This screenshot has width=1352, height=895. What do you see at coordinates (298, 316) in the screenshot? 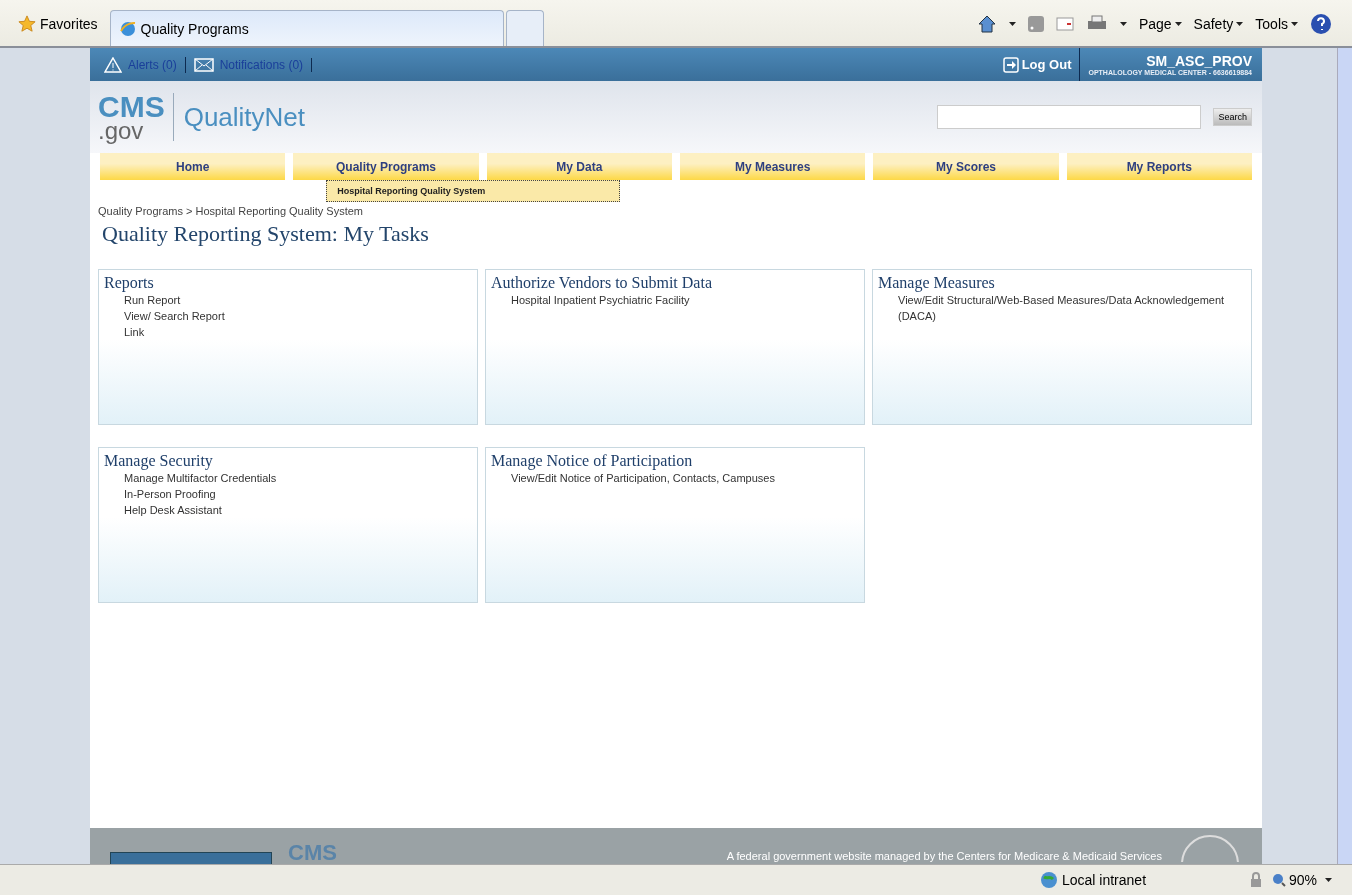
I see `task-link: View/ Search Report` at bounding box center [298, 316].